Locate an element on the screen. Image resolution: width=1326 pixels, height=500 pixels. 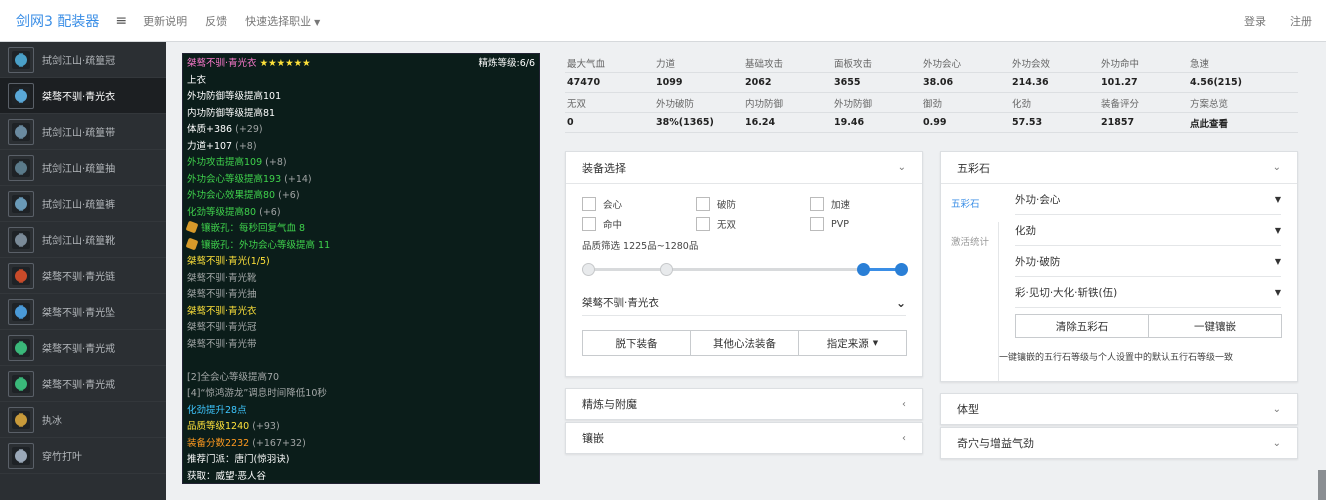
inlay-panel: 镶嵌 ‹ is located at coordinates (744, 438).